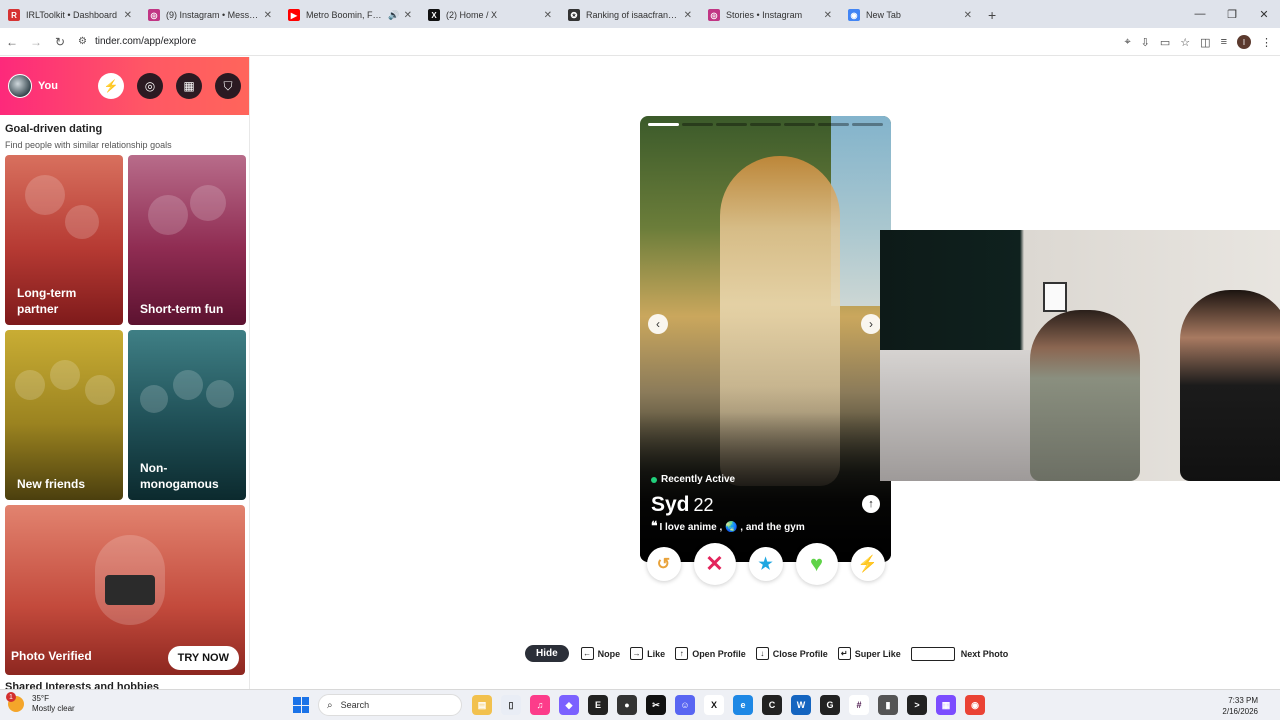 The width and height of the screenshot is (1280, 720). I want to click on discord-like-icon: ◆, so click(569, 705).